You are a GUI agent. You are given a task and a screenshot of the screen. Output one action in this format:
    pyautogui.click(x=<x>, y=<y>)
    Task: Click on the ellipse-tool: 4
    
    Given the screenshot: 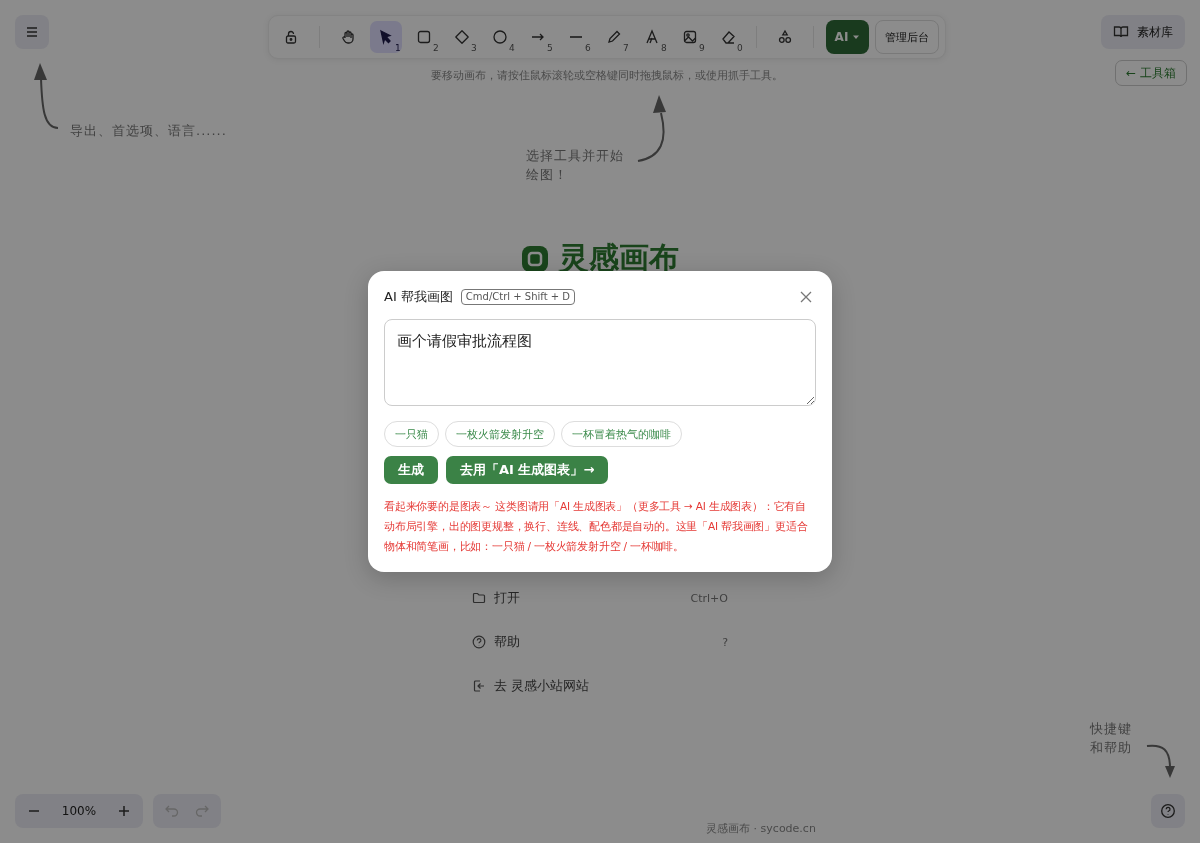 What is the action you would take?
    pyautogui.click(x=499, y=37)
    